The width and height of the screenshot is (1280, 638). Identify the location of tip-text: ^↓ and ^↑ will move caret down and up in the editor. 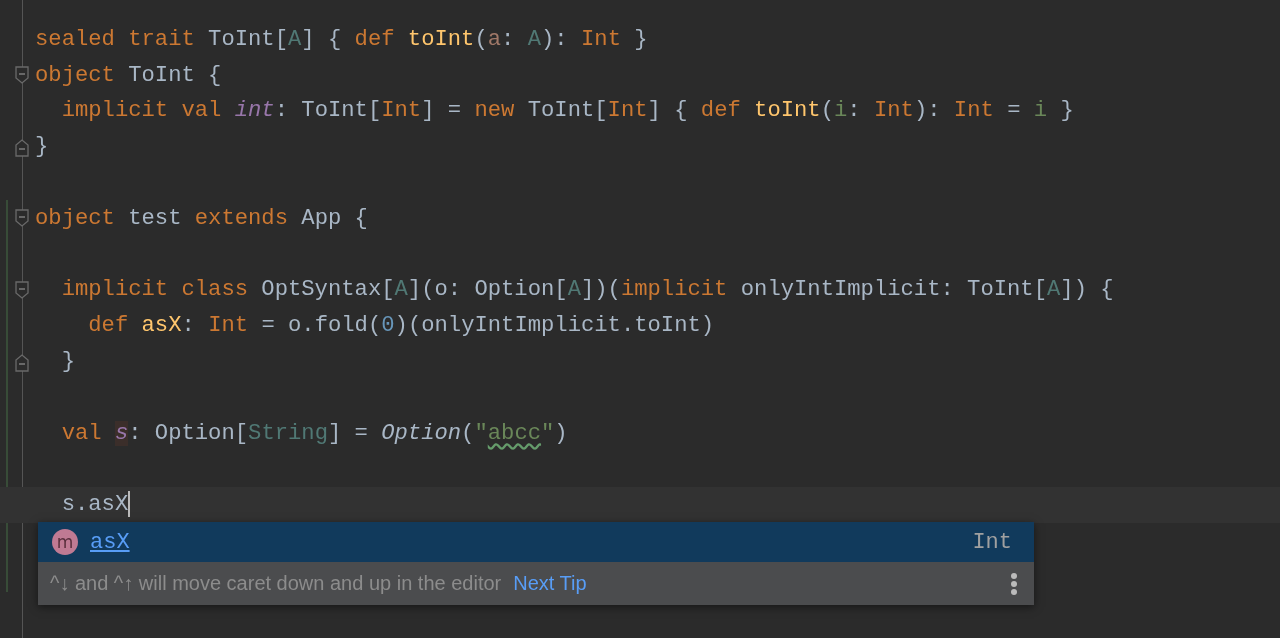
(276, 583).